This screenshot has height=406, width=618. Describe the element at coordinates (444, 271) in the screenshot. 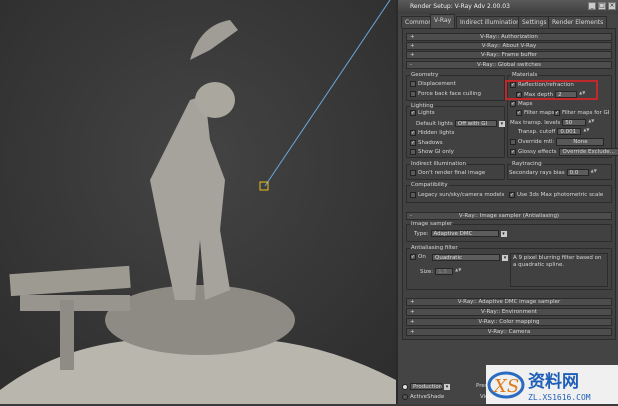

I see `size-input: 1.5` at that location.